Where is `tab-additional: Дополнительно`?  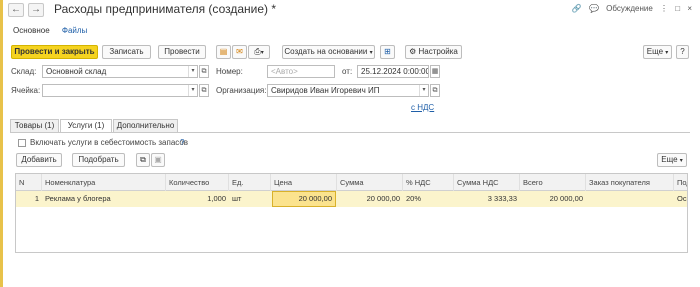 tab-additional: Дополнительно is located at coordinates (145, 126).